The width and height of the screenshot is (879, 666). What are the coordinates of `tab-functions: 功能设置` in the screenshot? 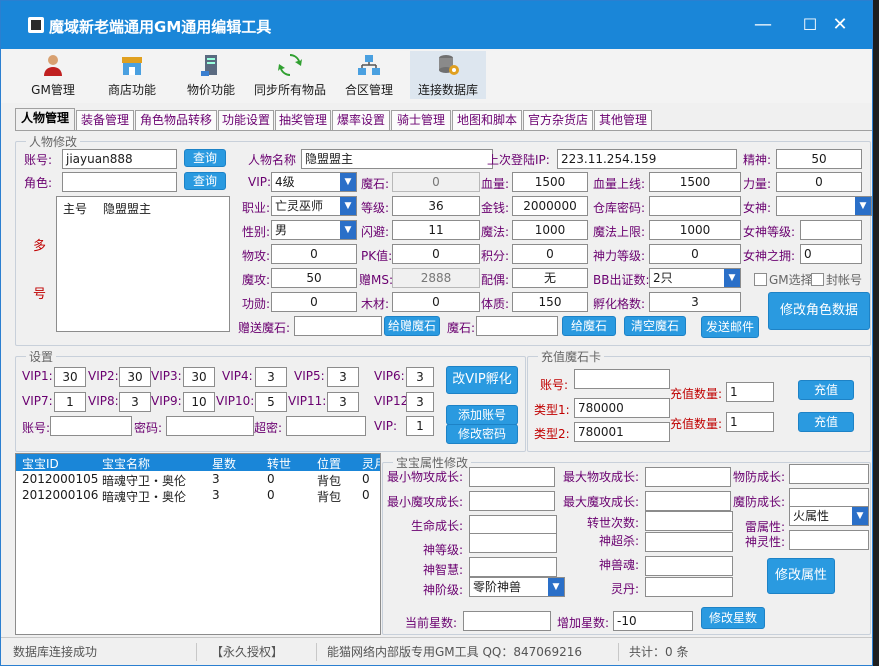 It's located at (246, 120).